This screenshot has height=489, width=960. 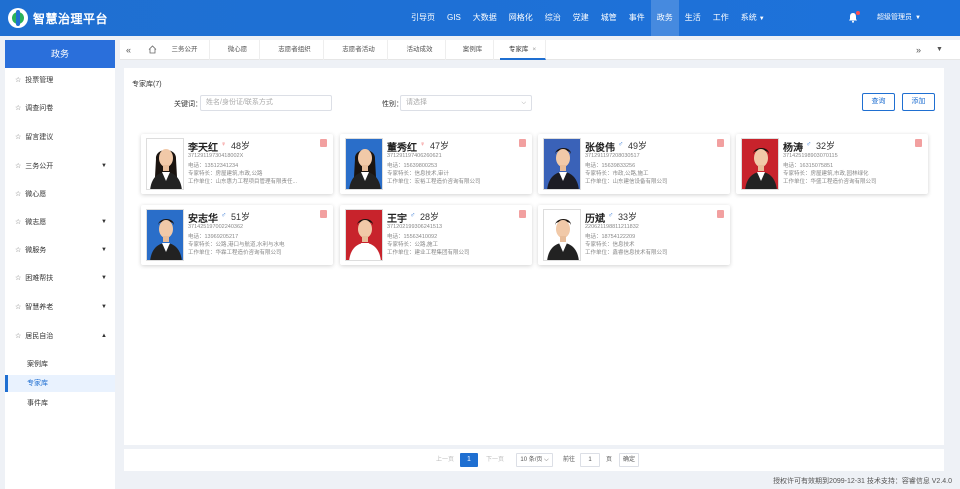 I want to click on nav-item-label: 党建, so click(x=580, y=17).